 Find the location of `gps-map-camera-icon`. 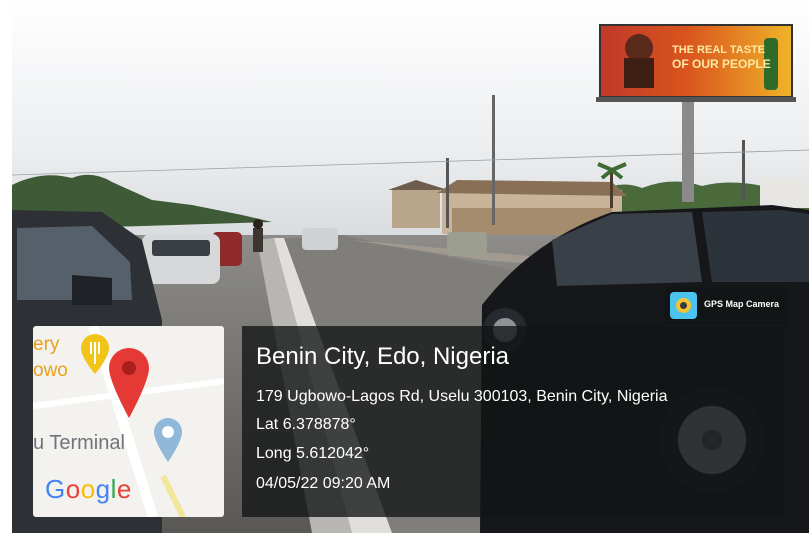

gps-map-camera-icon is located at coordinates (683, 305).